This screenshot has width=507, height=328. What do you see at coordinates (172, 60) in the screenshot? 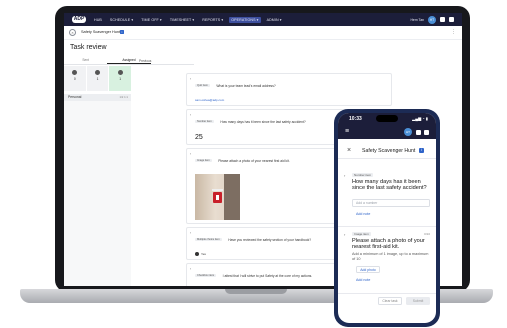
I see `tab-spacer` at bounding box center [172, 60].